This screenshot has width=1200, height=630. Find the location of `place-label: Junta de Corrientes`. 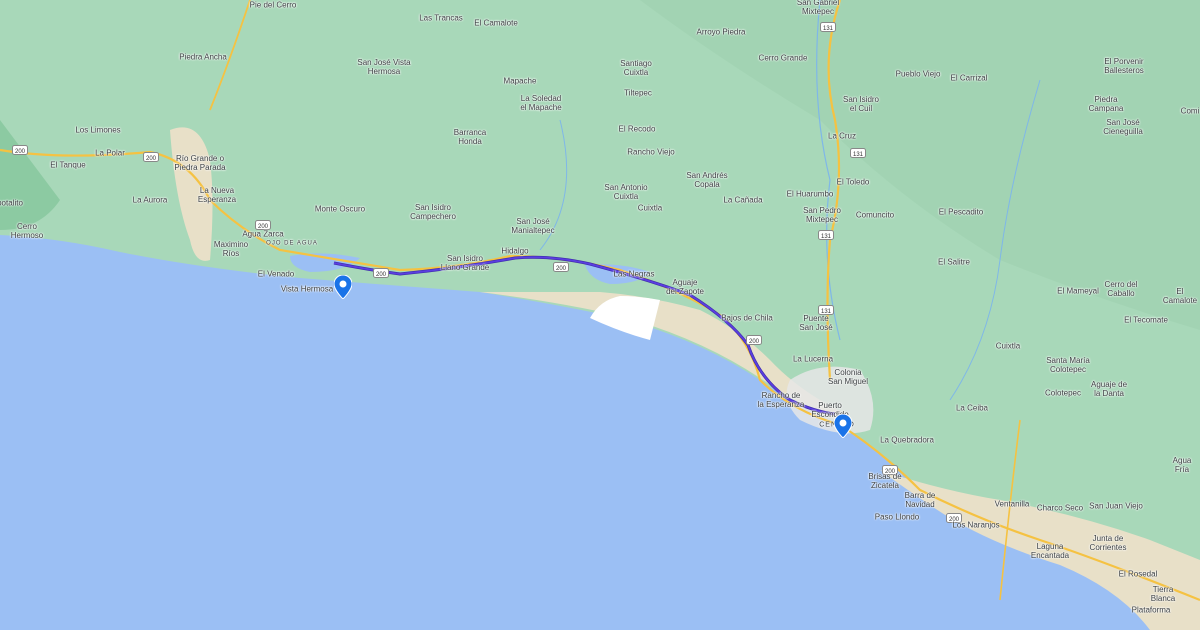

place-label: Junta de Corrientes is located at coordinates (1108, 543).